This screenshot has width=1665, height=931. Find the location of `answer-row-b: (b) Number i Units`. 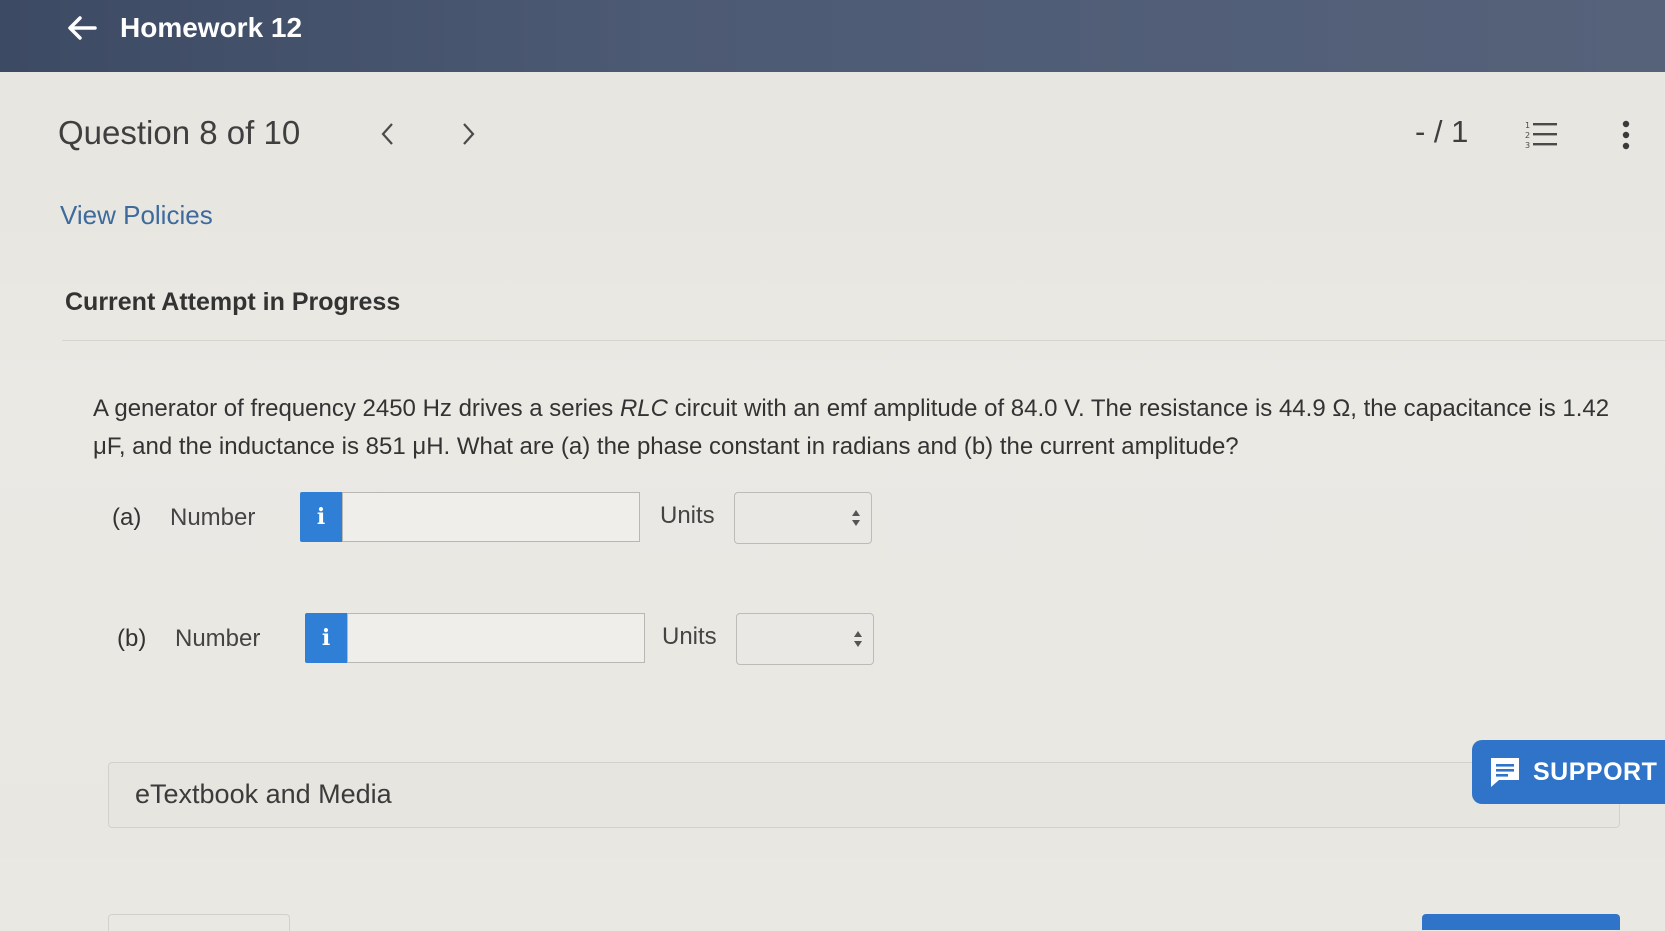

answer-row-b: (b) Number i Units is located at coordinates (832, 639).